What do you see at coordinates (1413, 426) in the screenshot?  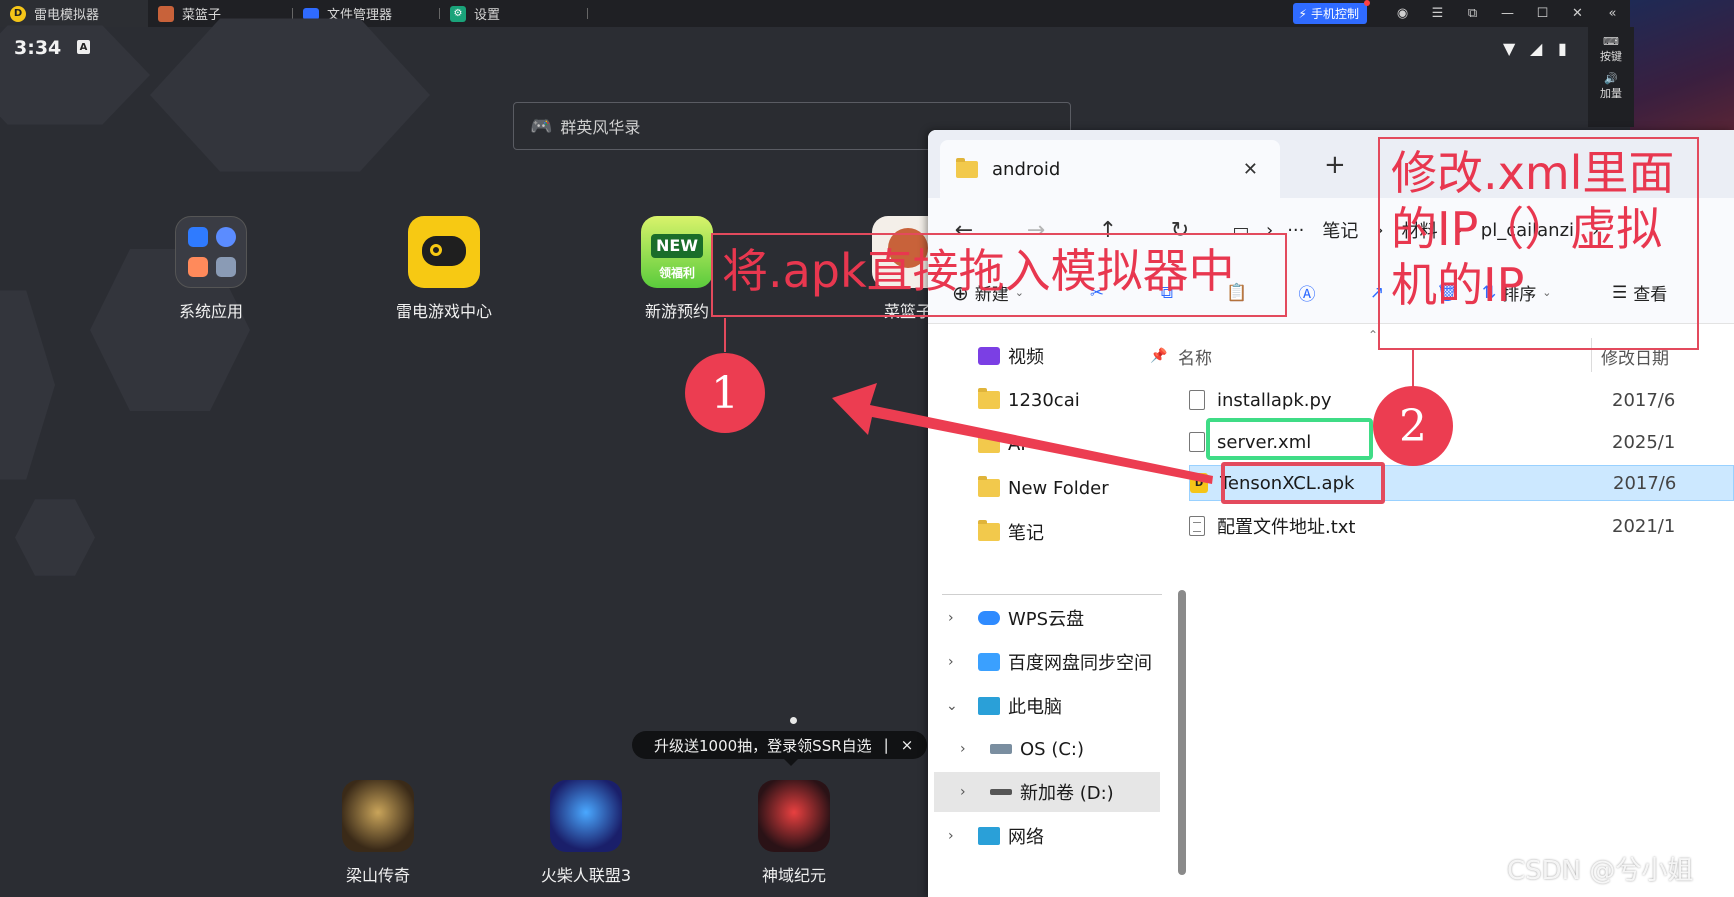 I see `step-number-2: 2` at bounding box center [1413, 426].